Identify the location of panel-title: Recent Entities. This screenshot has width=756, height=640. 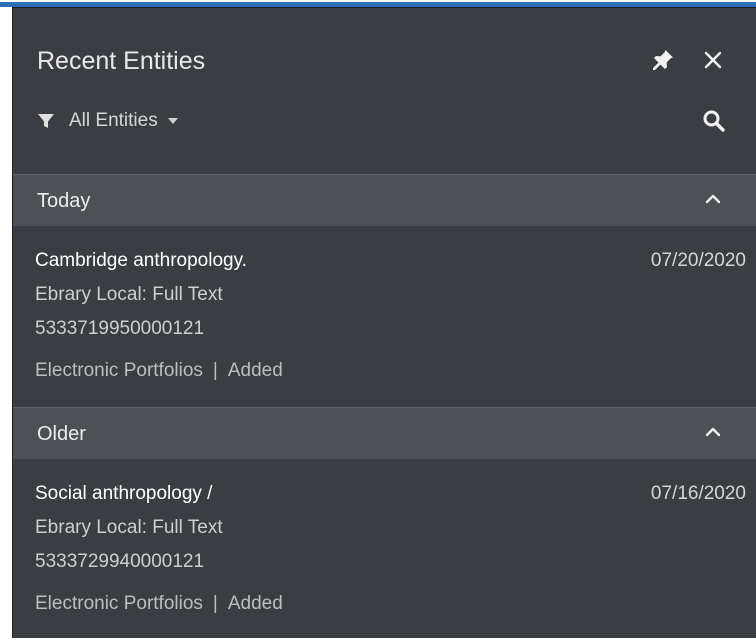
(121, 61).